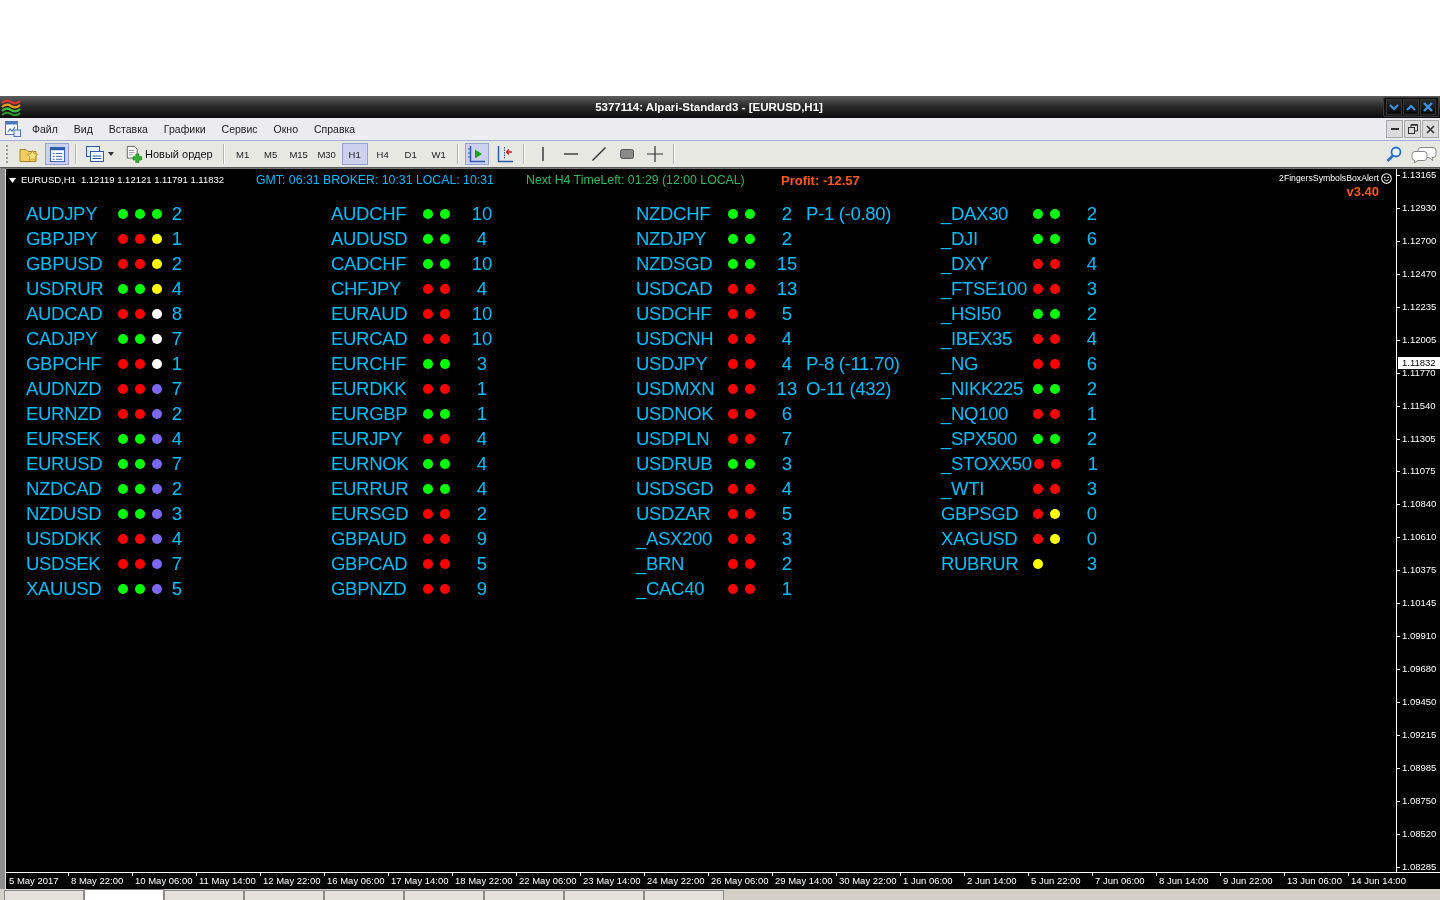 The image size is (1440, 900). Describe the element at coordinates (177, 563) in the screenshot. I see `count-label: 7` at that location.